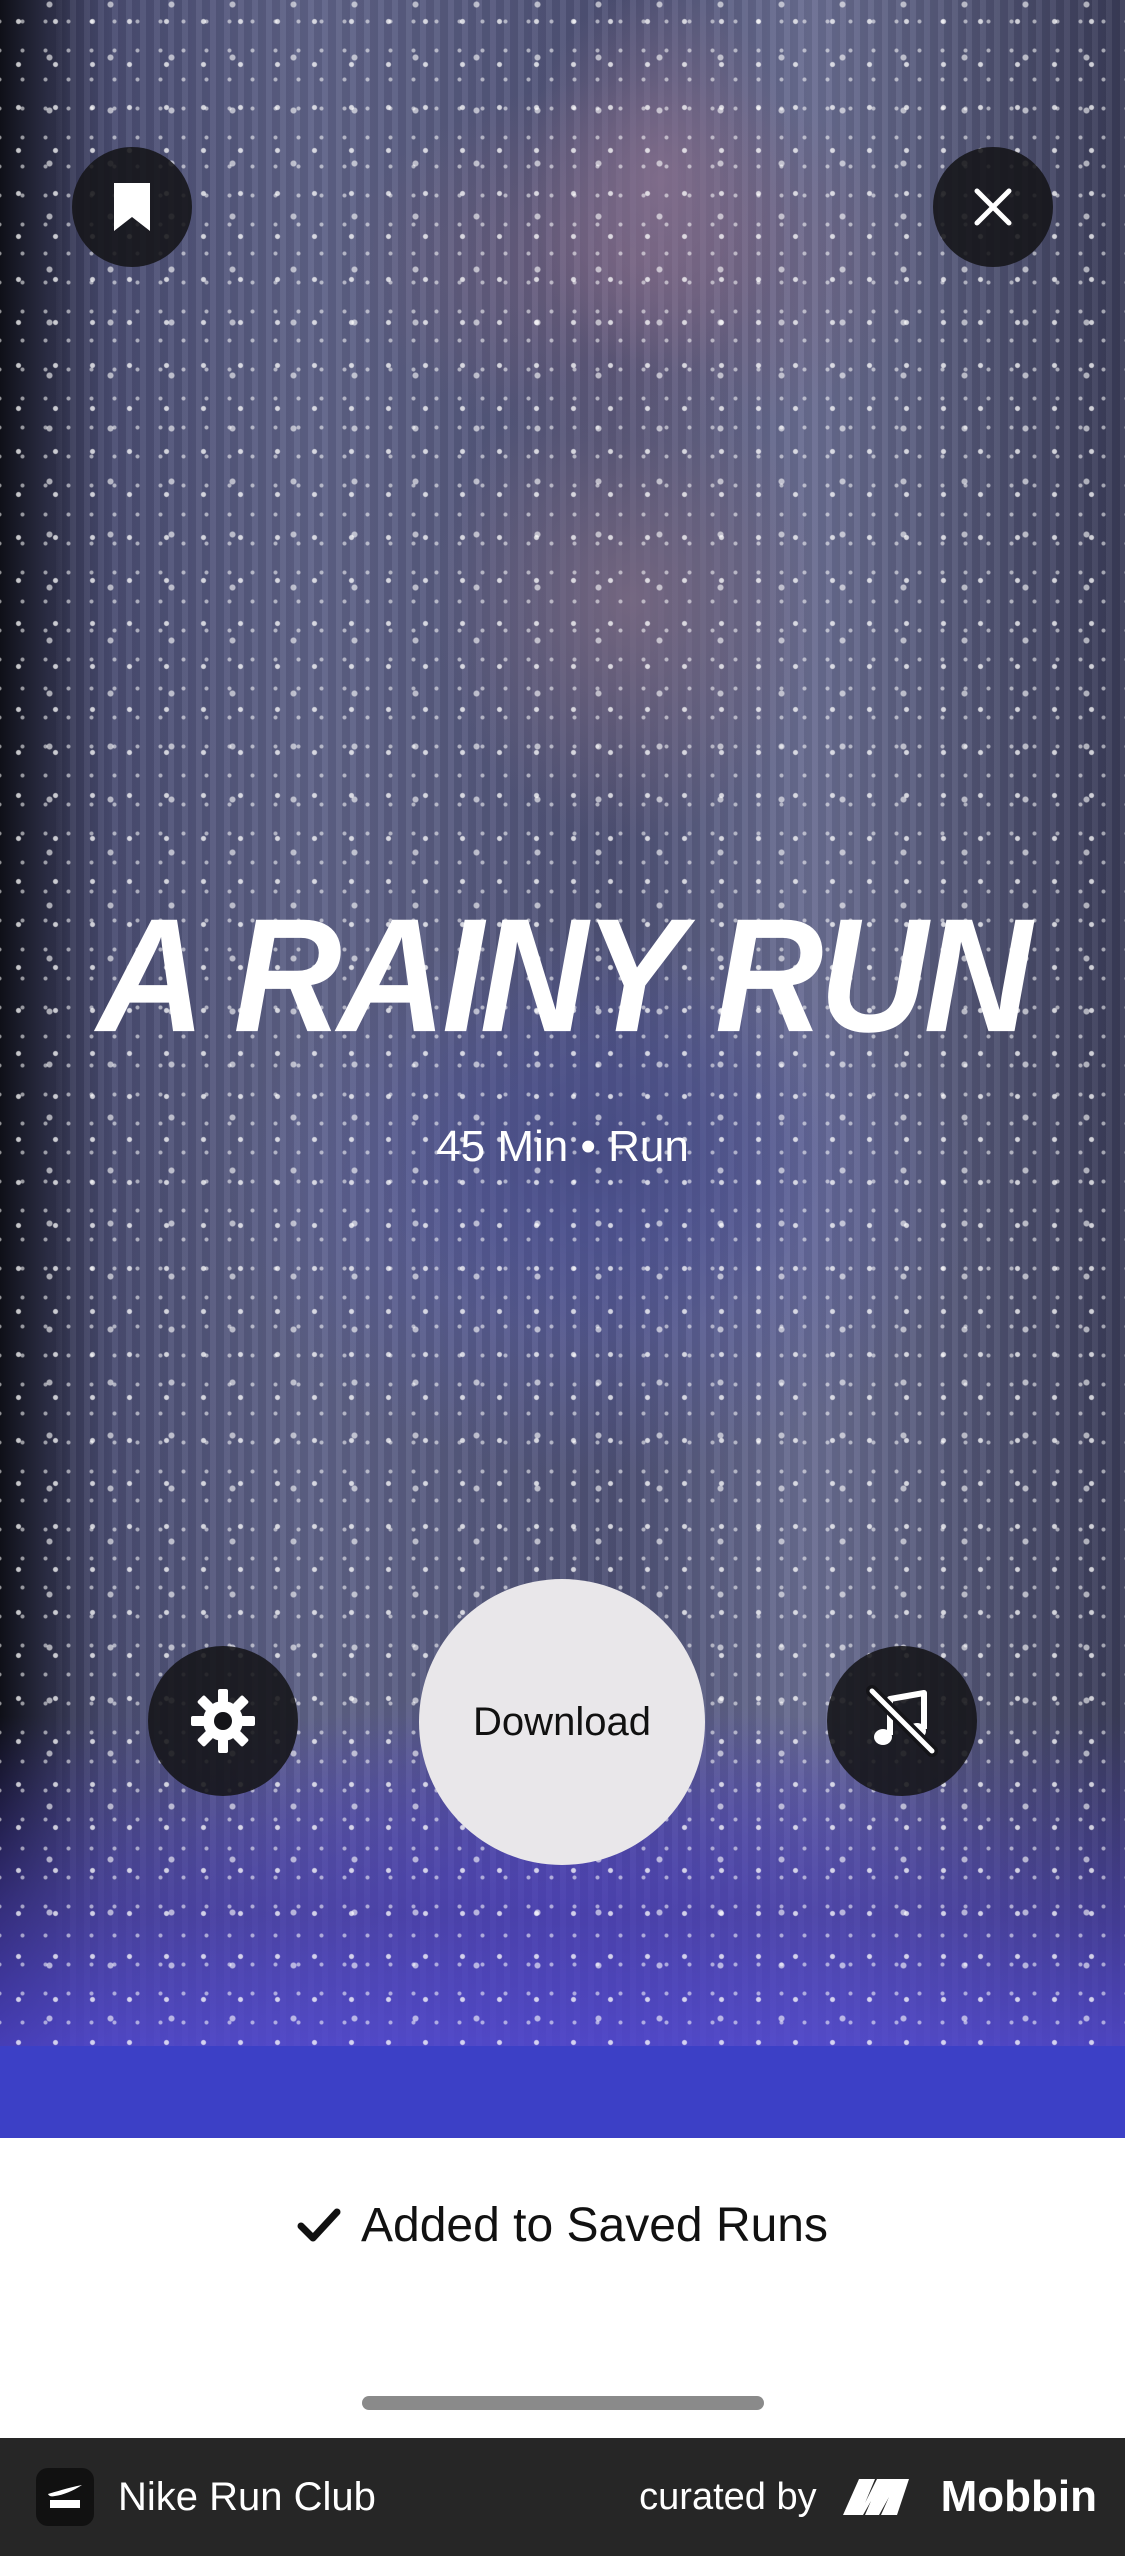 This screenshot has height=2556, width=1125. I want to click on bookmark-button, so click(132, 207).